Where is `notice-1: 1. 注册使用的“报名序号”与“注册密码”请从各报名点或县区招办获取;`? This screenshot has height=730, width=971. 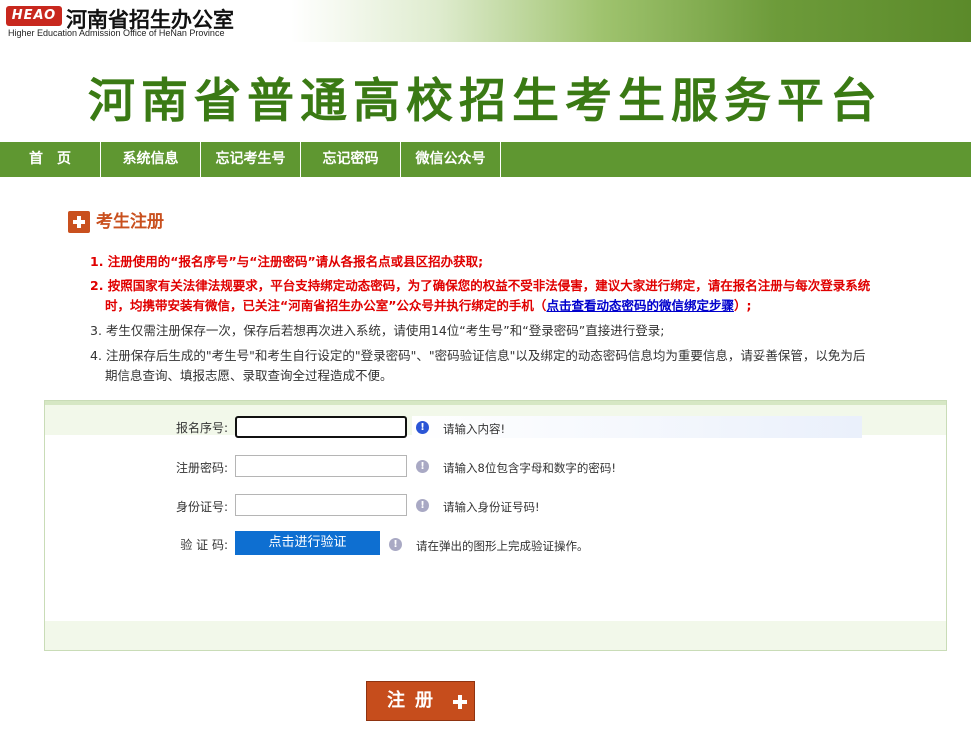
notice-1: 1. 注册使用的“报名序号”与“注册密码”请从各报名点或县区招办获取; is located at coordinates (287, 261).